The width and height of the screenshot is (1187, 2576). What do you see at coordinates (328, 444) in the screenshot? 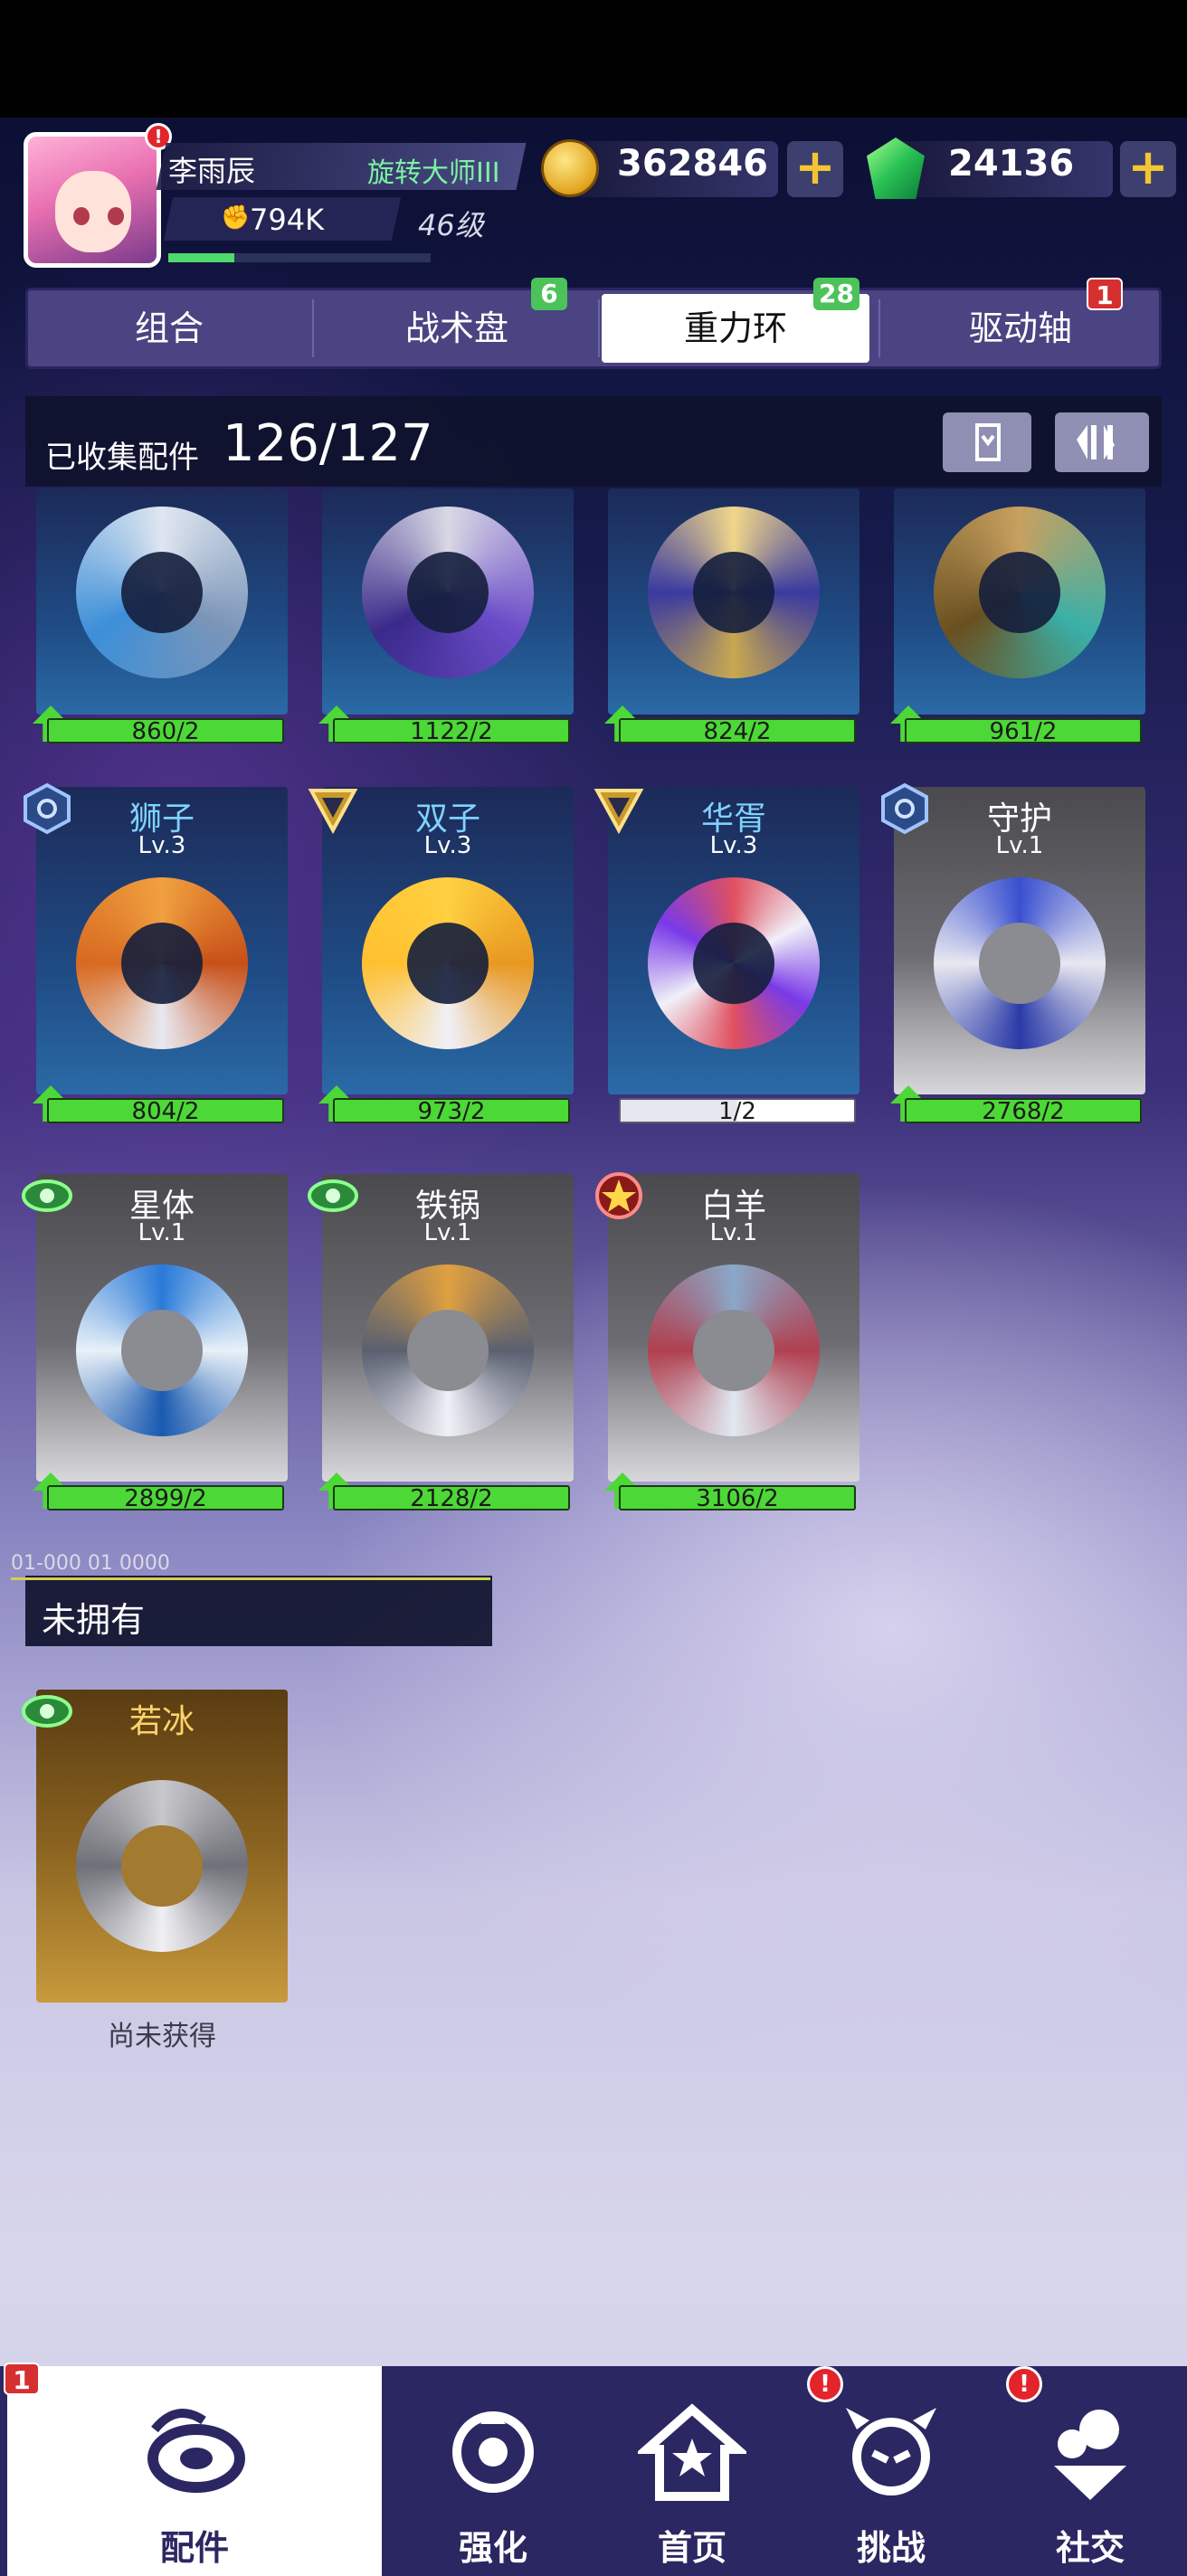
I see `collection-count: 126/127` at bounding box center [328, 444].